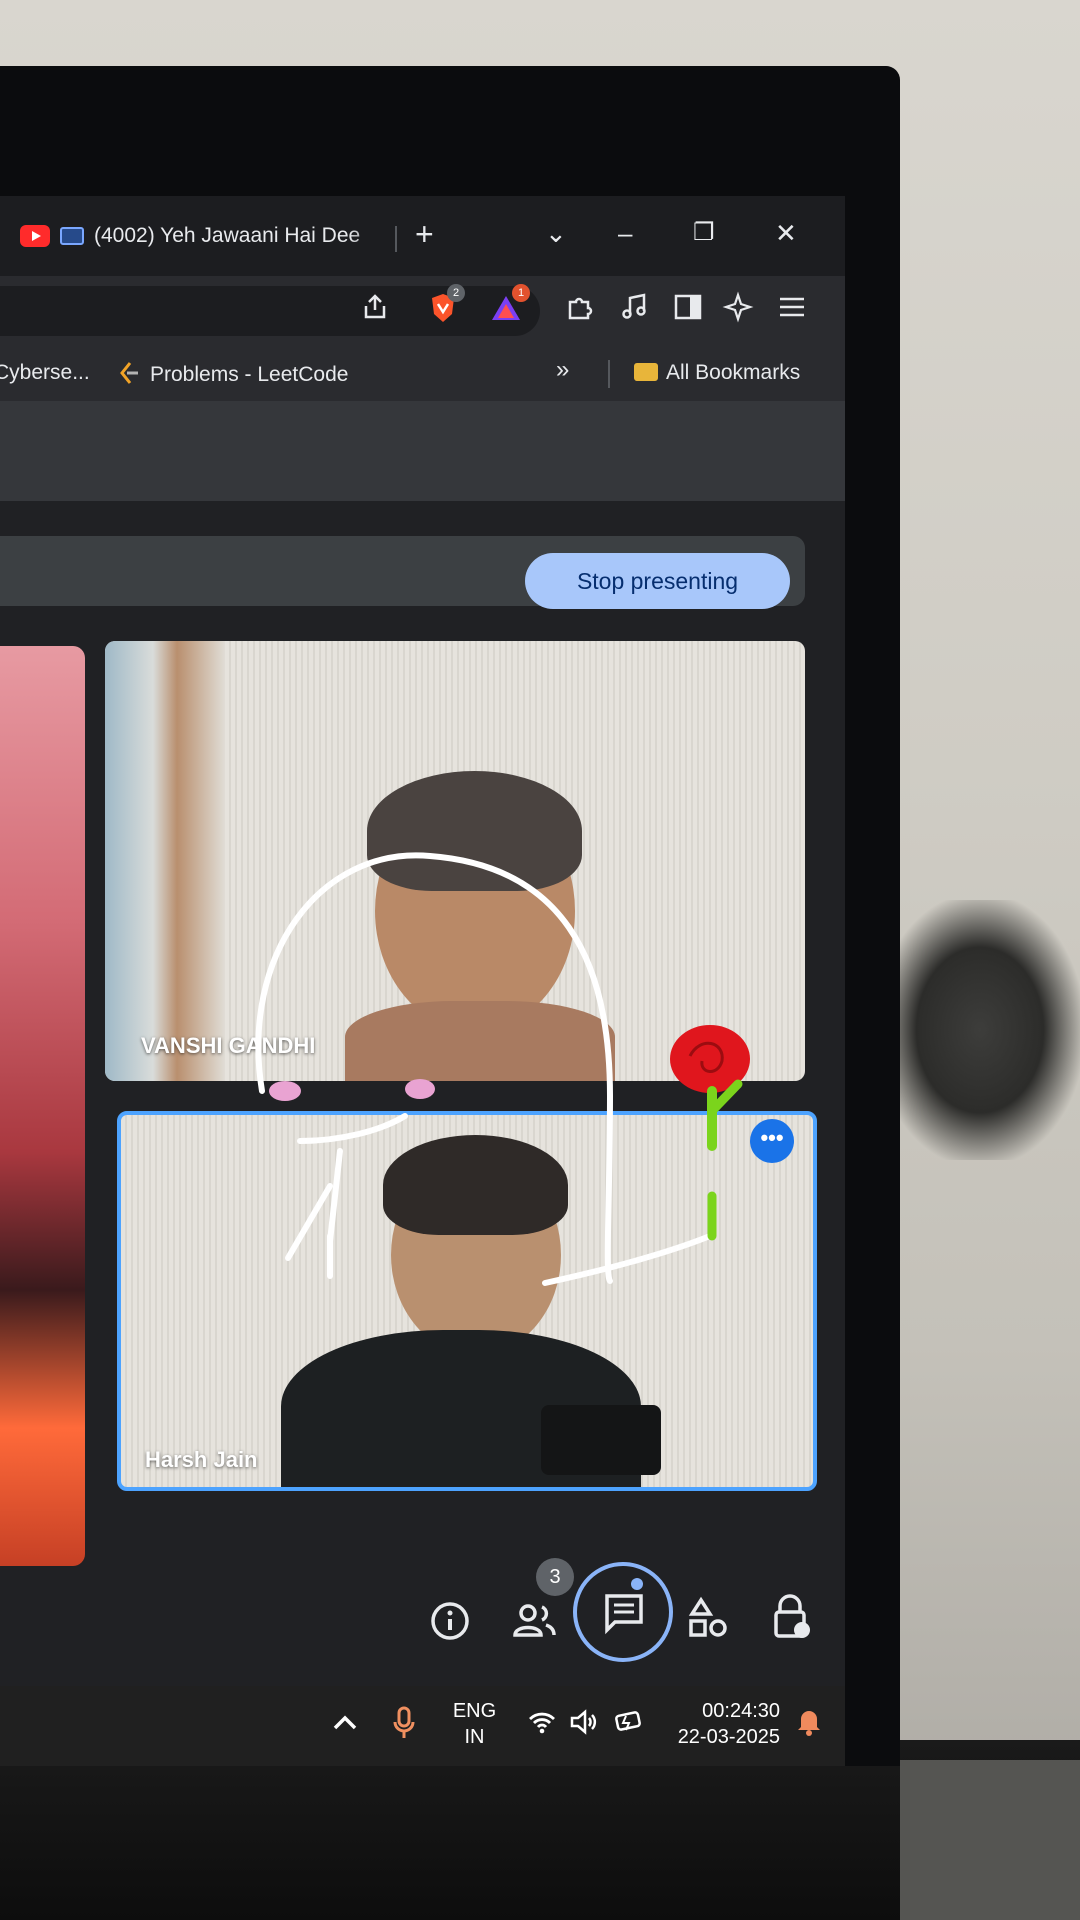 The image size is (1080, 1920). I want to click on background-object, so click(980, 1030).